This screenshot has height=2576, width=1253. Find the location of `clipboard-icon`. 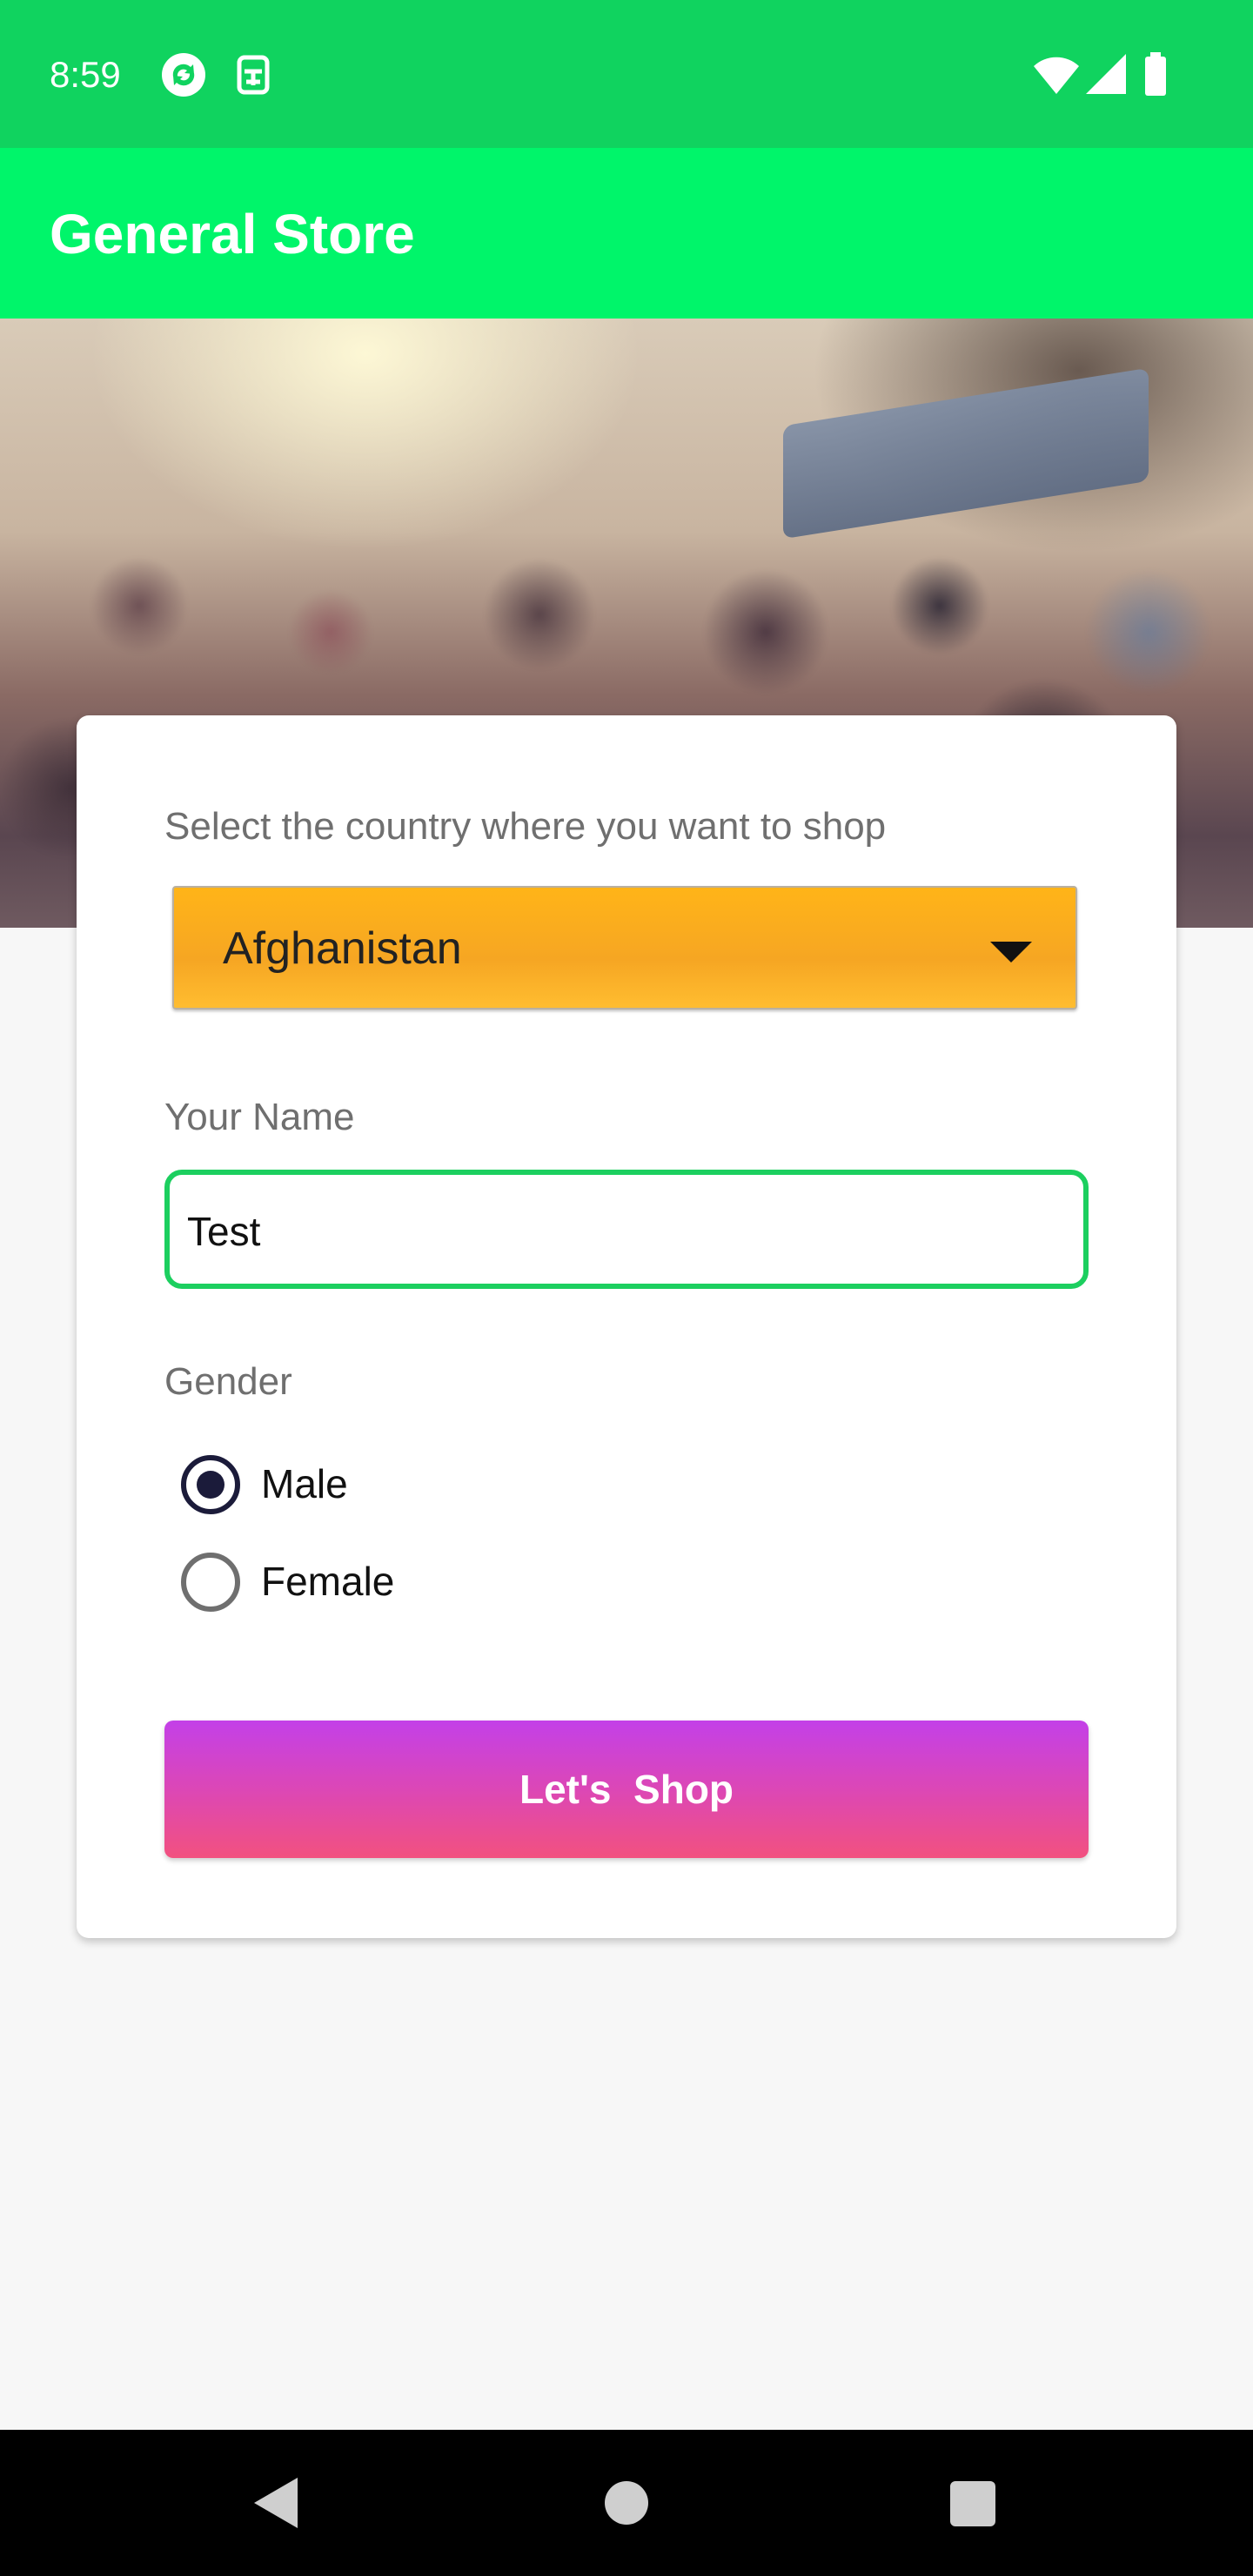

clipboard-icon is located at coordinates (253, 75).